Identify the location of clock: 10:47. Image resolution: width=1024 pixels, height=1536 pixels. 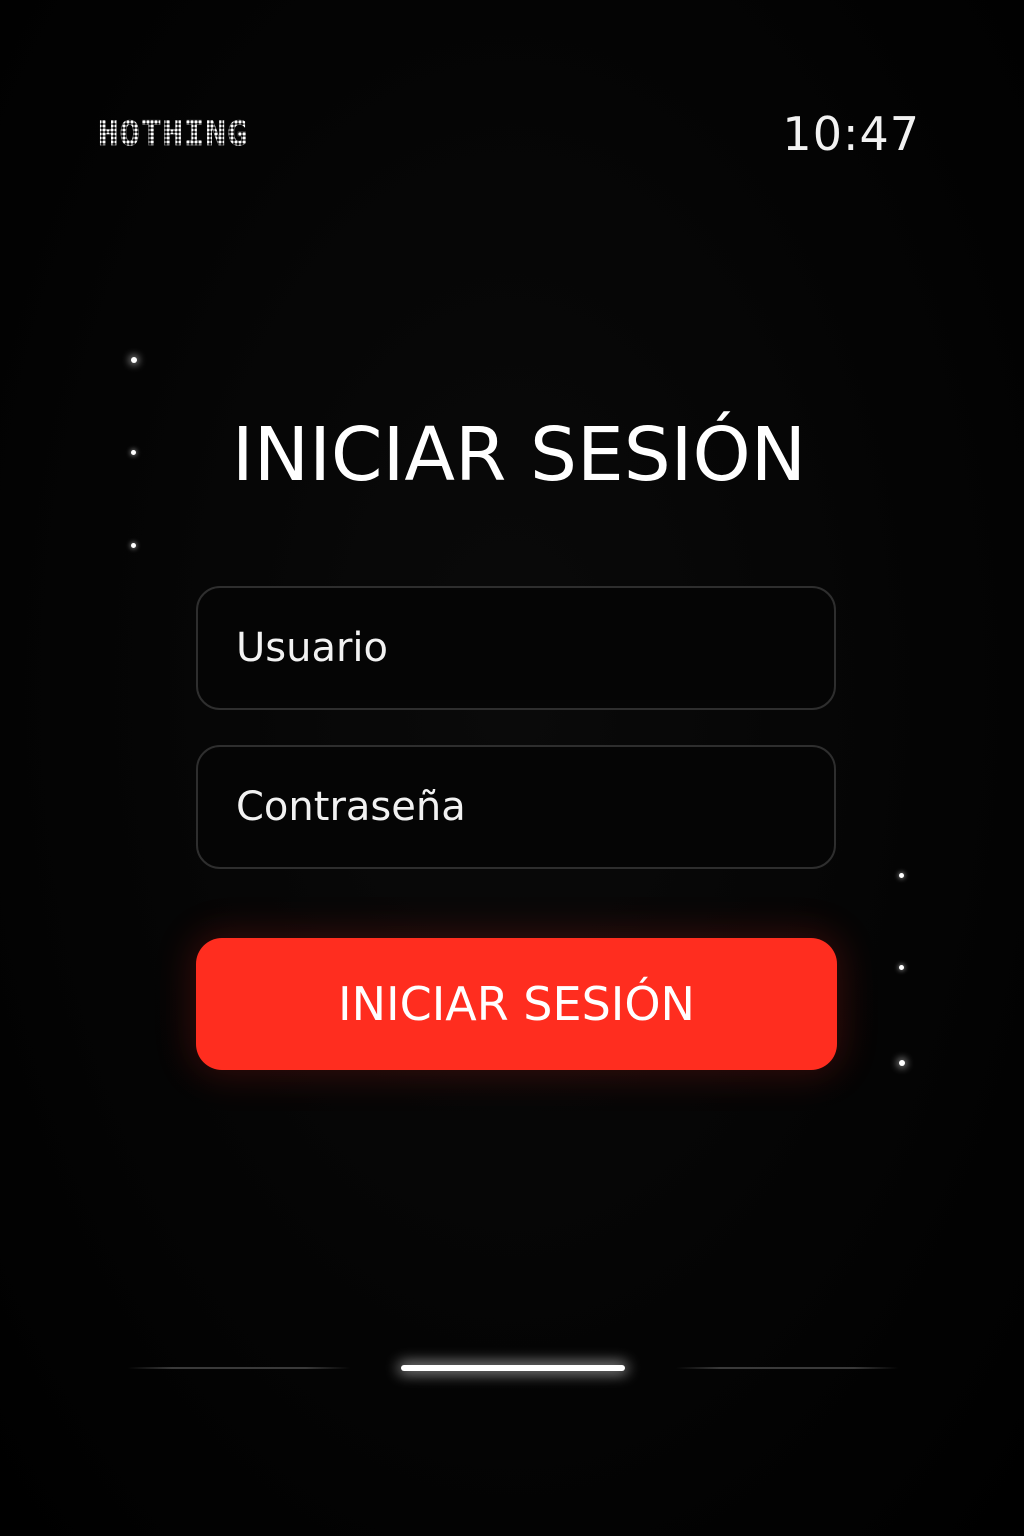
(851, 134).